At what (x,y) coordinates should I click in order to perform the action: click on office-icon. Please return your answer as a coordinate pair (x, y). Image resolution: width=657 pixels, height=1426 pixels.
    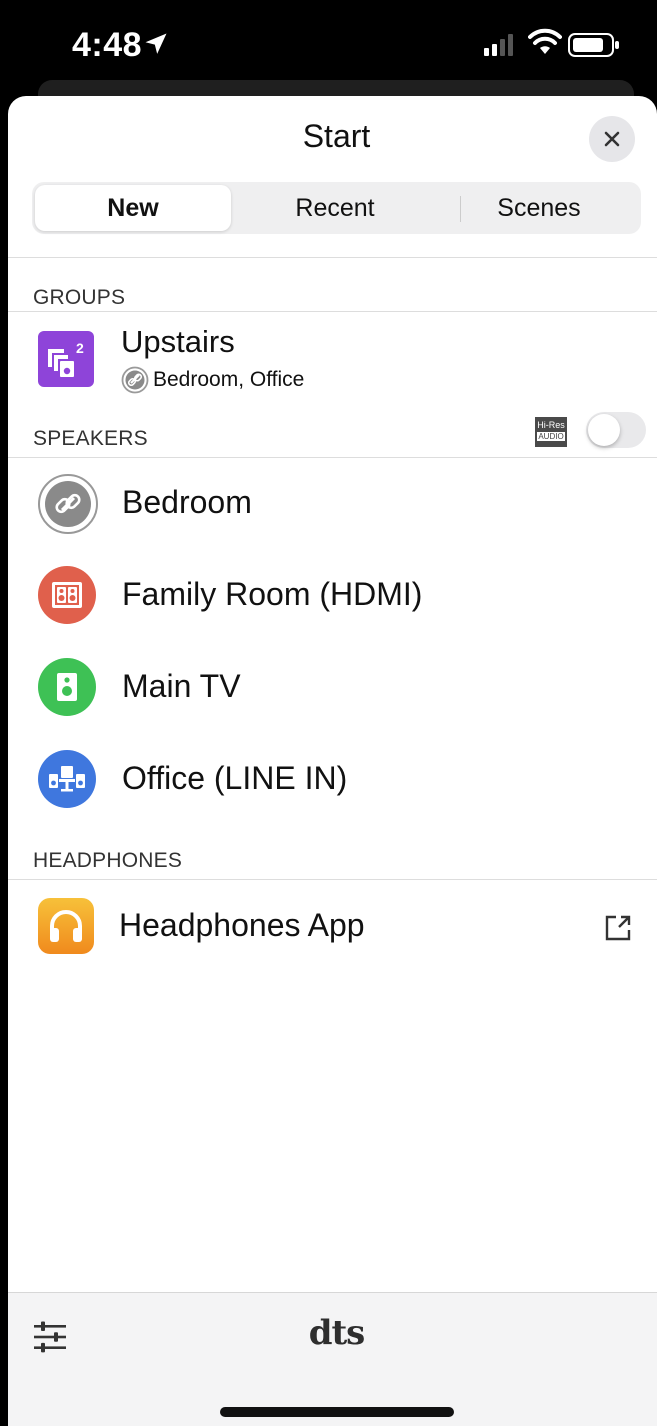
    Looking at the image, I should click on (67, 779).